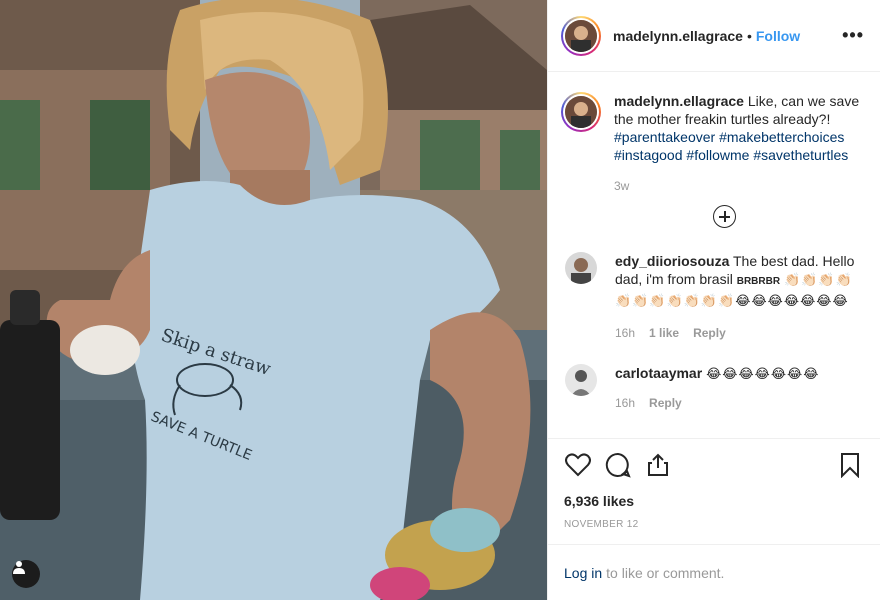  I want to click on login-prompt: to like or comment., so click(665, 572).